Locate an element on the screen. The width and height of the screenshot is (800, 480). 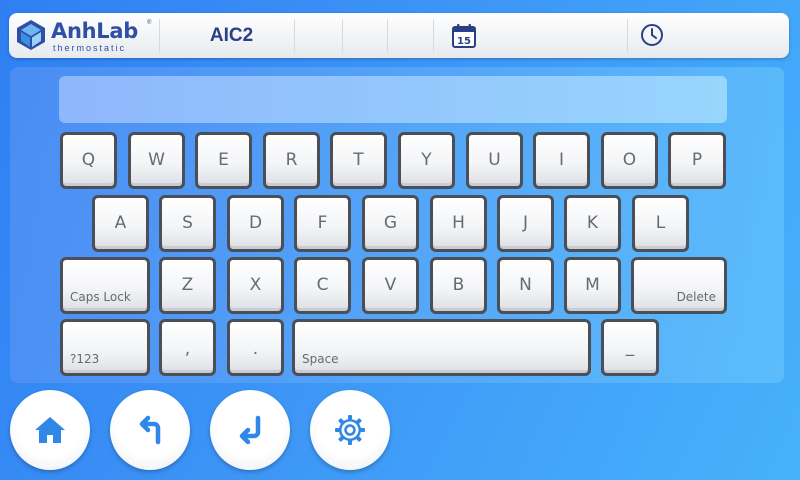
key-v: V is located at coordinates (390, 285).